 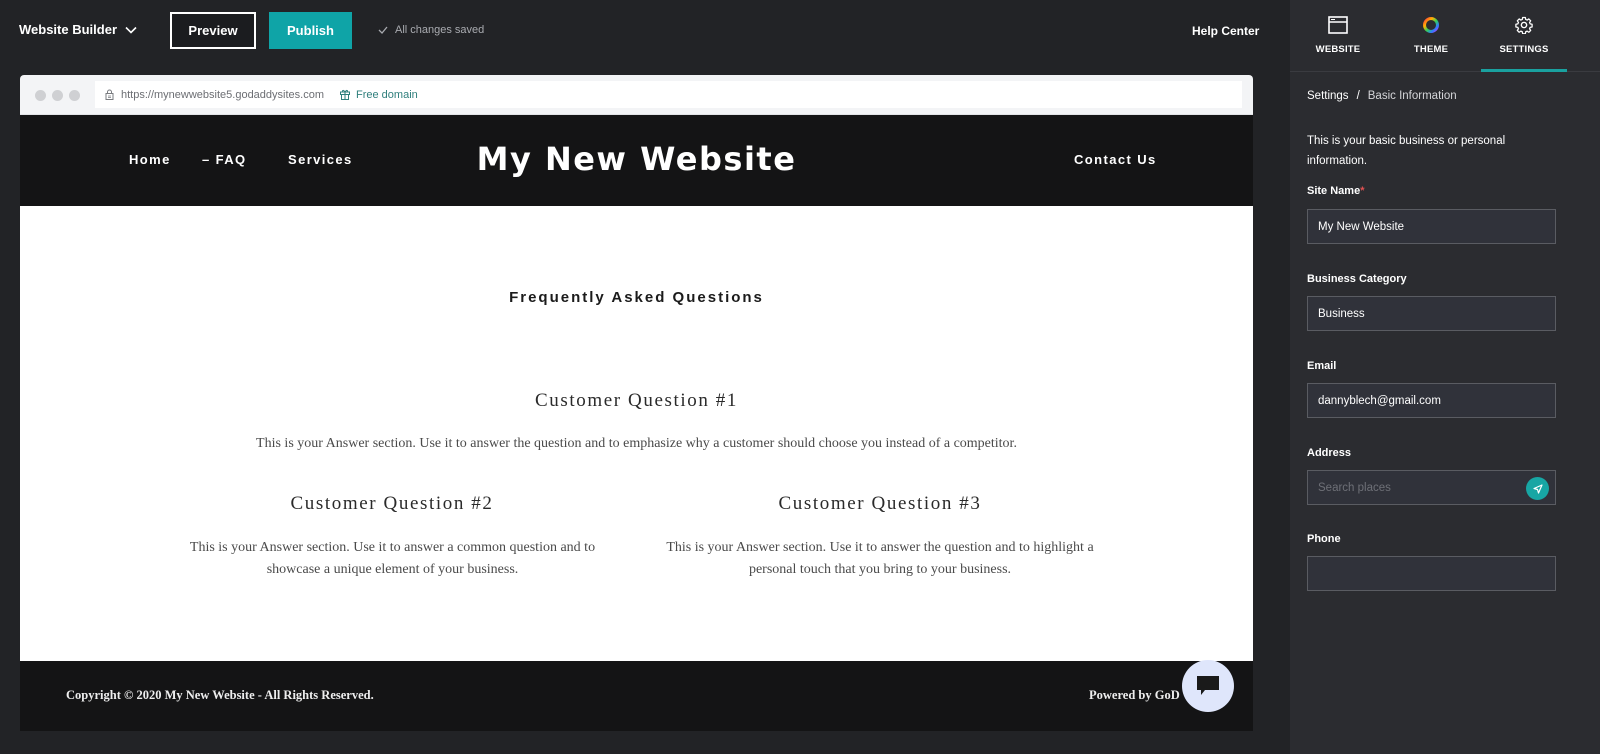 I want to click on question-title: Customer Question #1, so click(x=636, y=400).